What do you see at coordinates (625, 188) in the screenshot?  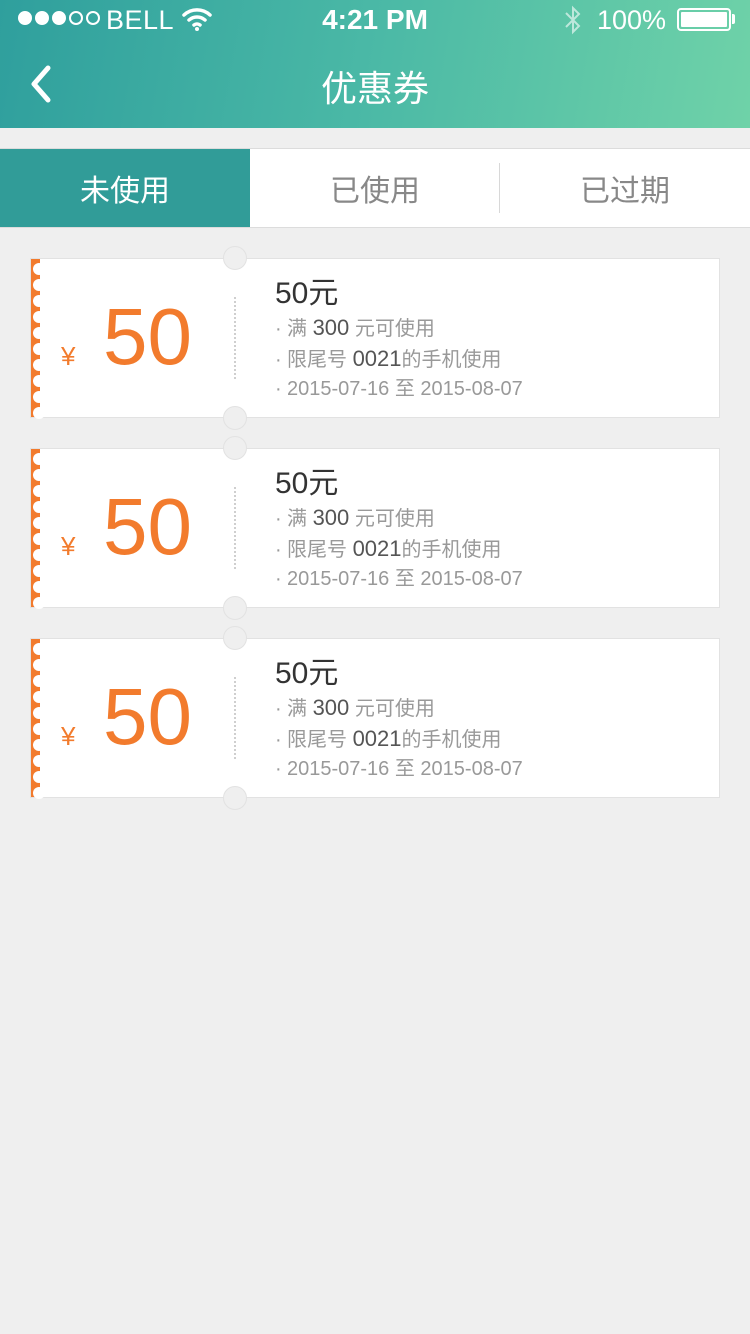 I see `tab-expired: 已过期` at bounding box center [625, 188].